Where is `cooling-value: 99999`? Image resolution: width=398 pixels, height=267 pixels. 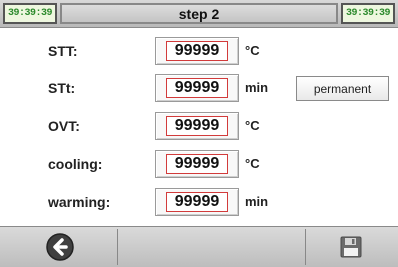
cooling-value: 99999 is located at coordinates (197, 164).